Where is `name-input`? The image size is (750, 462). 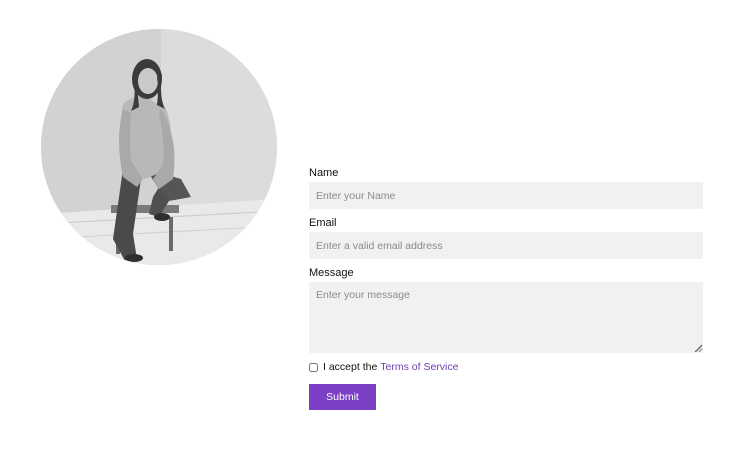
name-input is located at coordinates (506, 195).